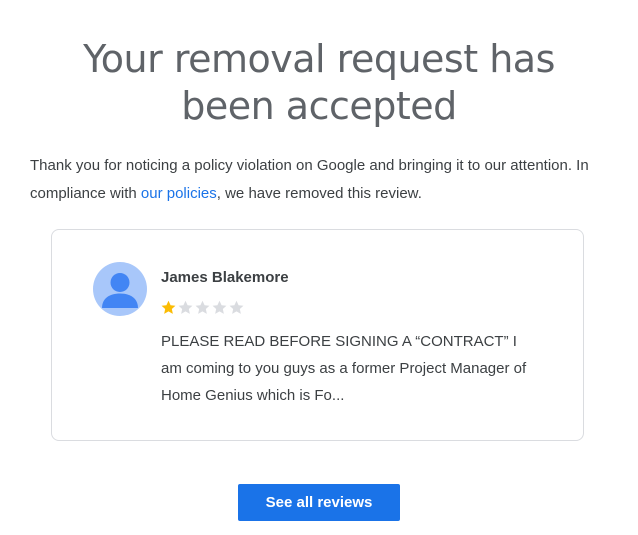 The image size is (638, 535). I want to click on message-text-end: , we have removed this review., so click(319, 193).